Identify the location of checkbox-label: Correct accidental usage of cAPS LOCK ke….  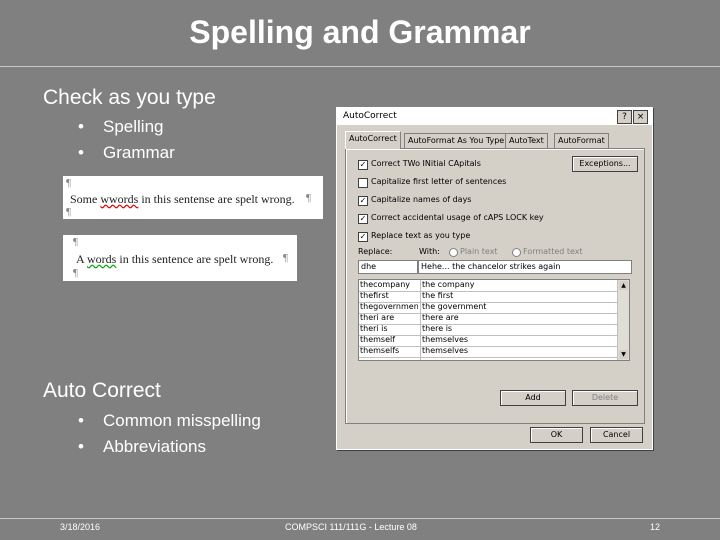
(457, 217).